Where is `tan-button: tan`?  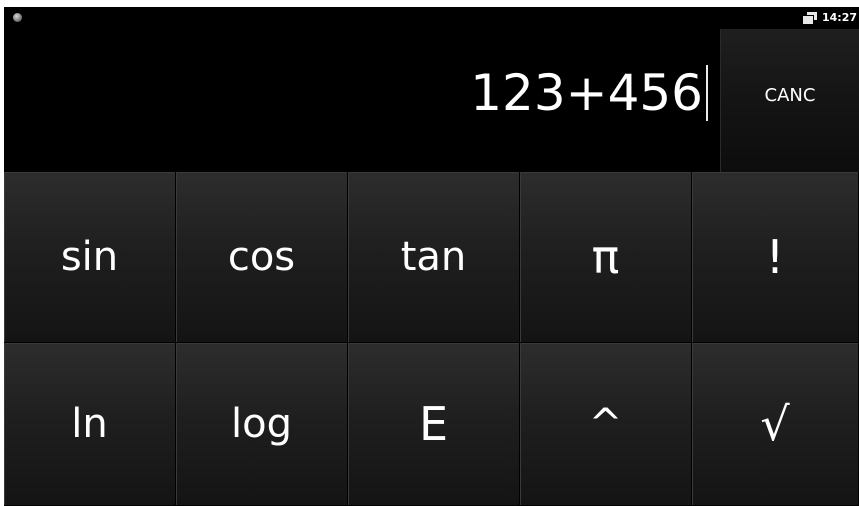 tan-button: tan is located at coordinates (434, 257).